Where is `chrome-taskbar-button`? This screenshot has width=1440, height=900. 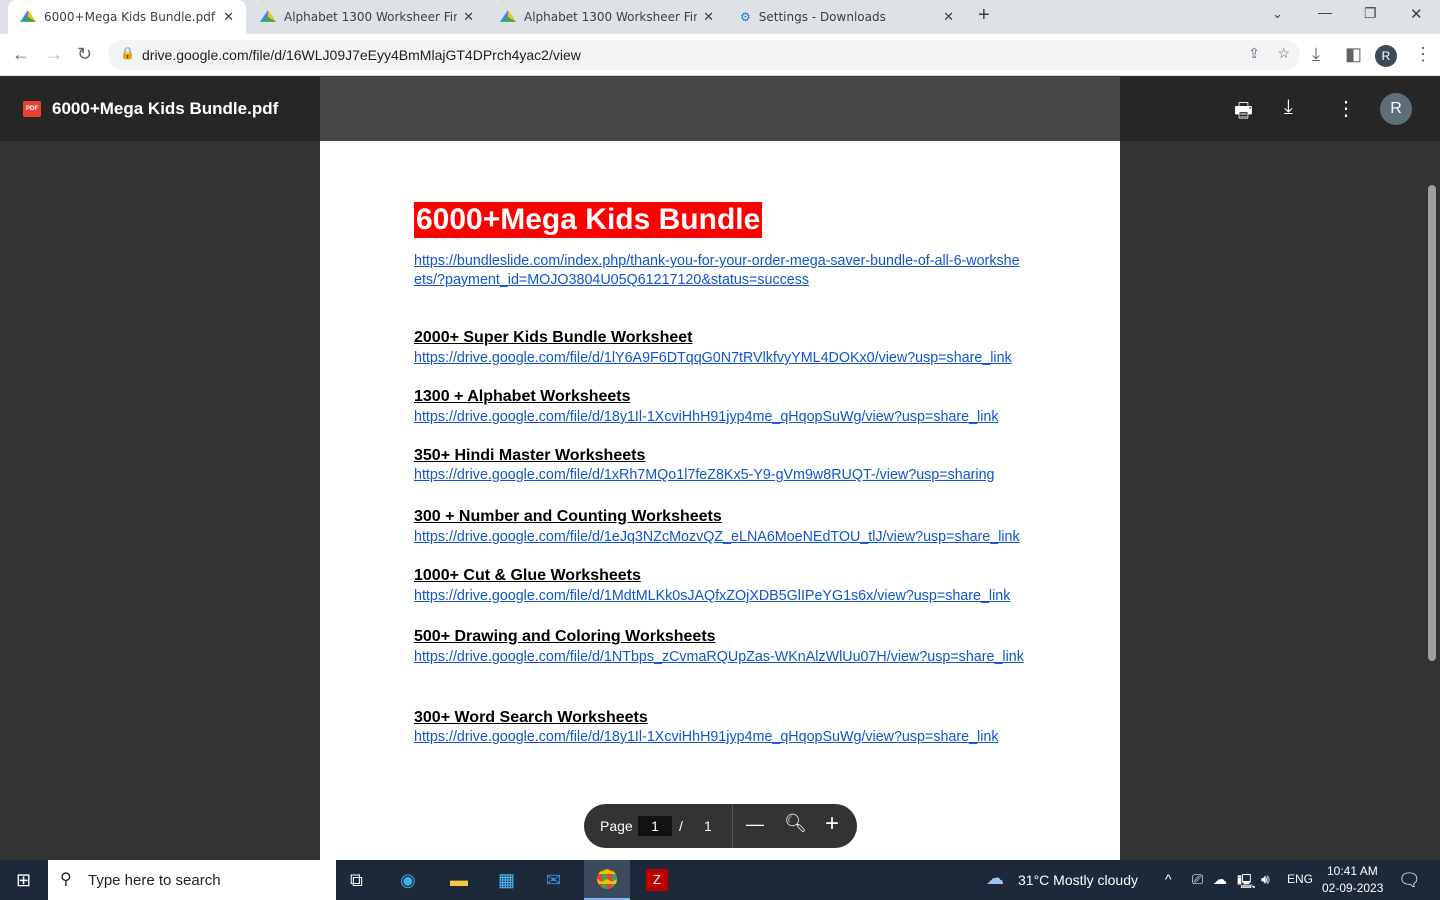 chrome-taskbar-button is located at coordinates (607, 880).